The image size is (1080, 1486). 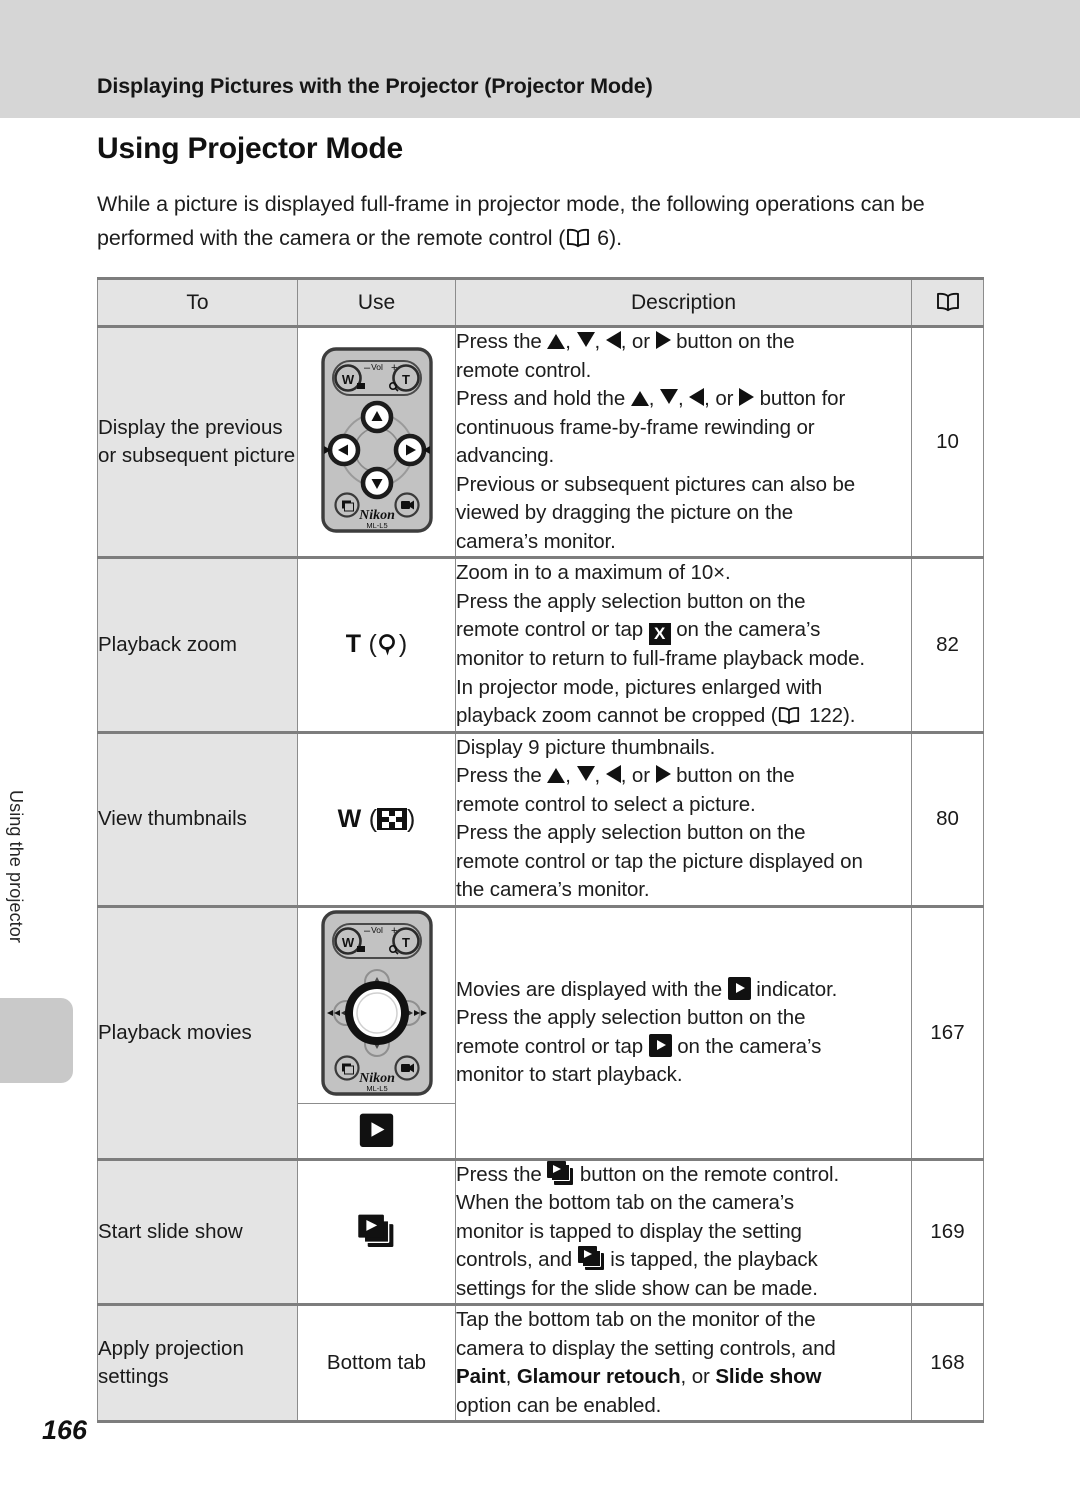 I want to click on cell-to: View thumbnails, so click(x=197, y=818).